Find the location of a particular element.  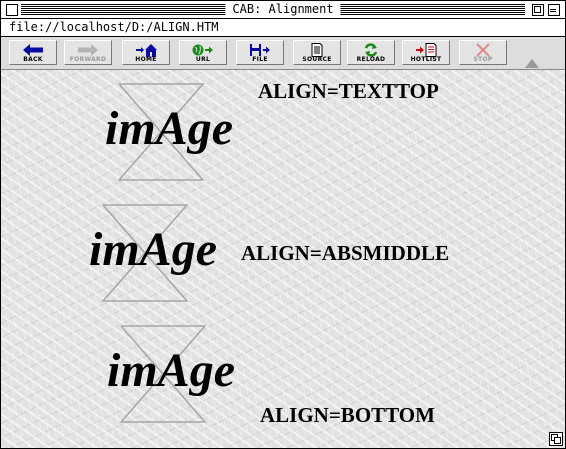

url-globe-icon is located at coordinates (202, 50).